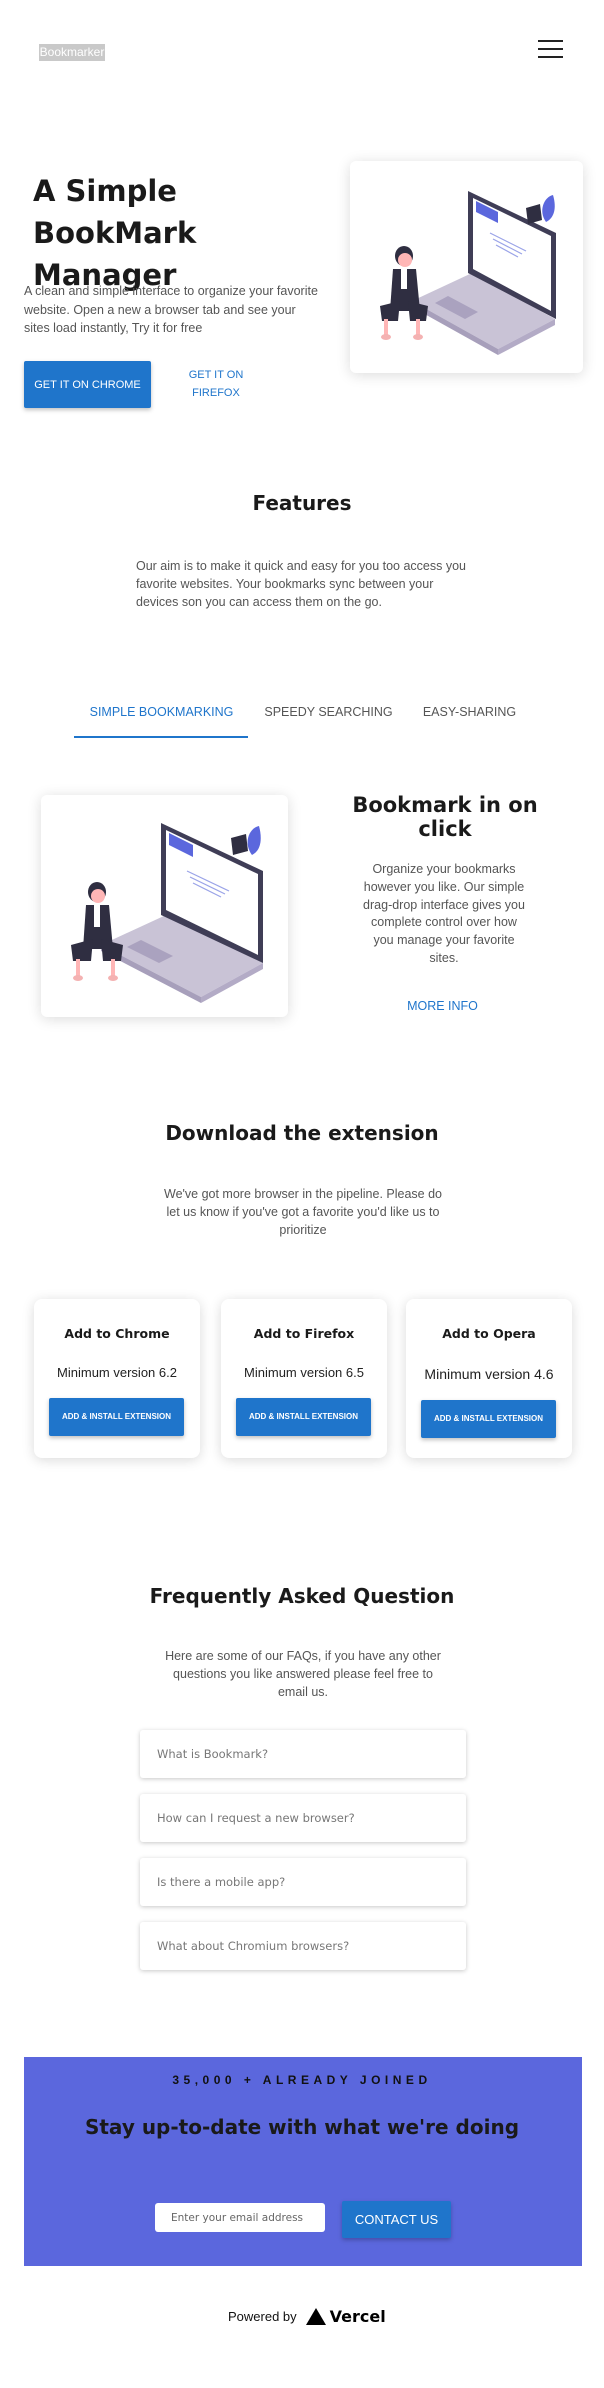 Image resolution: width=604 pixels, height=2388 pixels. What do you see at coordinates (303, 1818) in the screenshot?
I see `faq-item: How can I request a new browser?` at bounding box center [303, 1818].